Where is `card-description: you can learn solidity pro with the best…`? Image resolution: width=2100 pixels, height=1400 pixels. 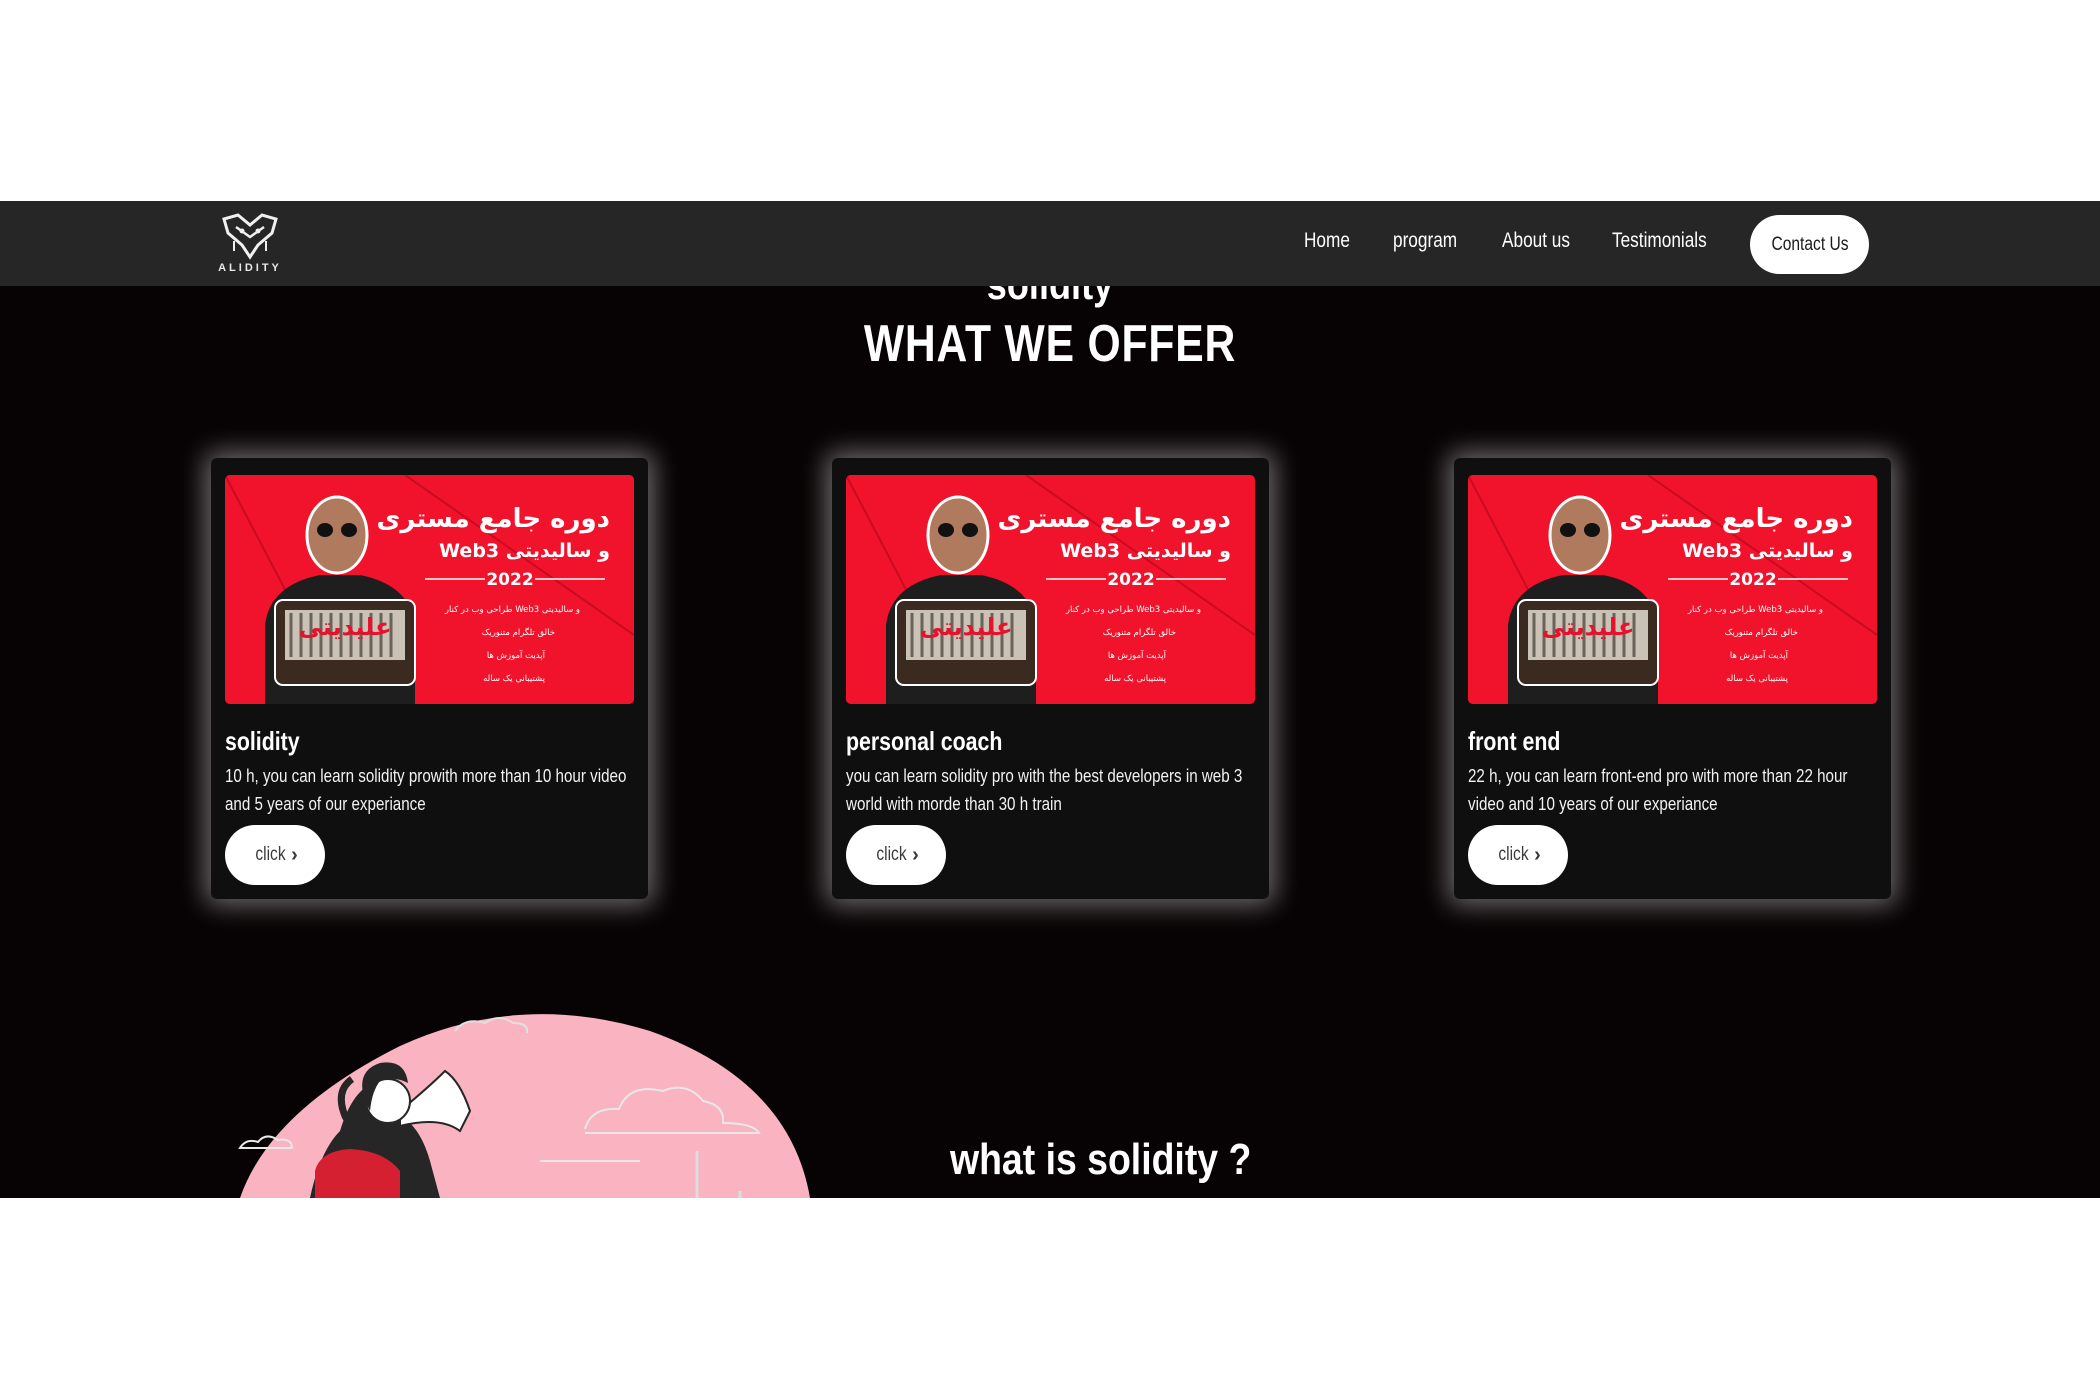
card-description: you can learn solidity pro with the best… is located at coordinates (1044, 789).